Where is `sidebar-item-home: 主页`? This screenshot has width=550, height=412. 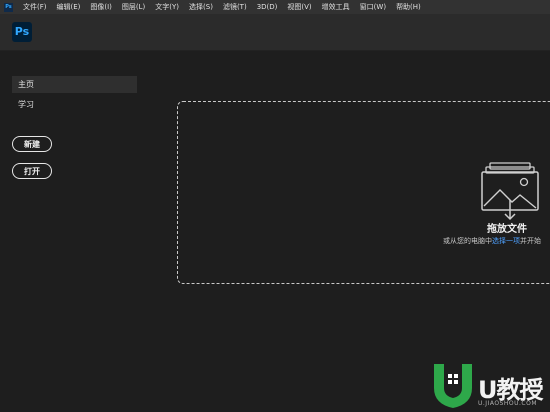 sidebar-item-home: 主页 is located at coordinates (74, 84).